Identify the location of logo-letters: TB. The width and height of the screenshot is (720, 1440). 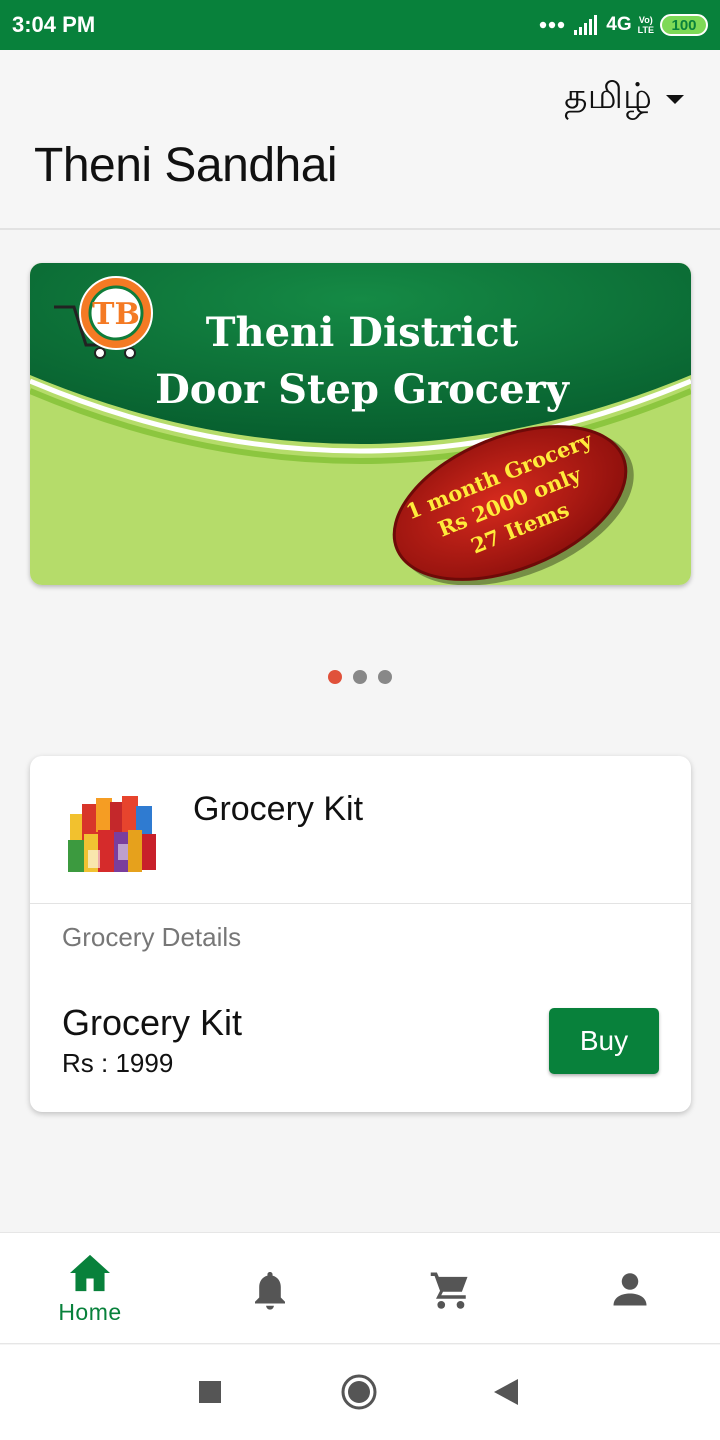
(116, 314).